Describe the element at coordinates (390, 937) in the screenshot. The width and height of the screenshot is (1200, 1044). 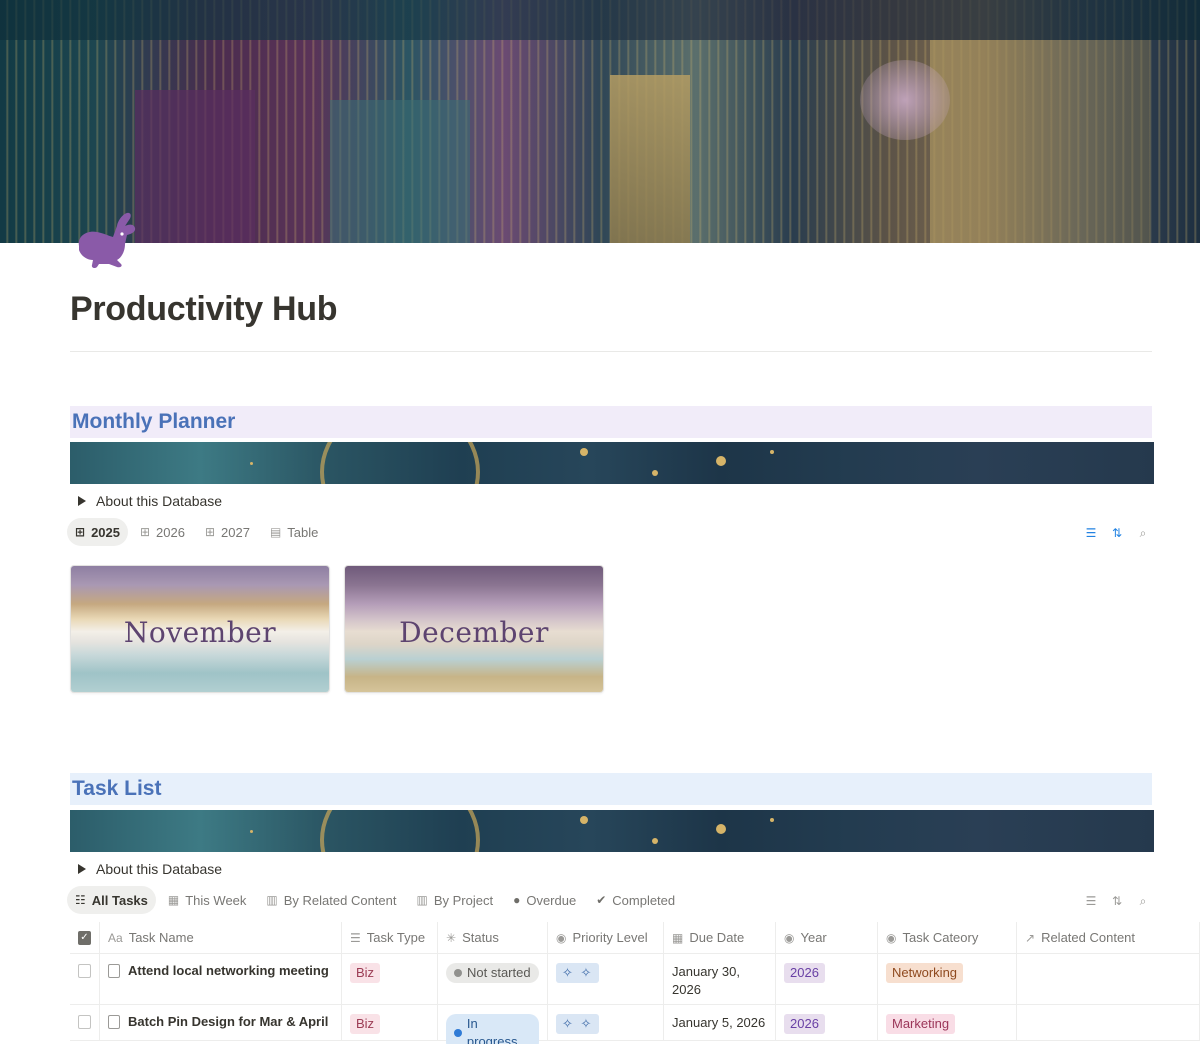
I see `column-header-task-type: ☰ Task Type` at that location.